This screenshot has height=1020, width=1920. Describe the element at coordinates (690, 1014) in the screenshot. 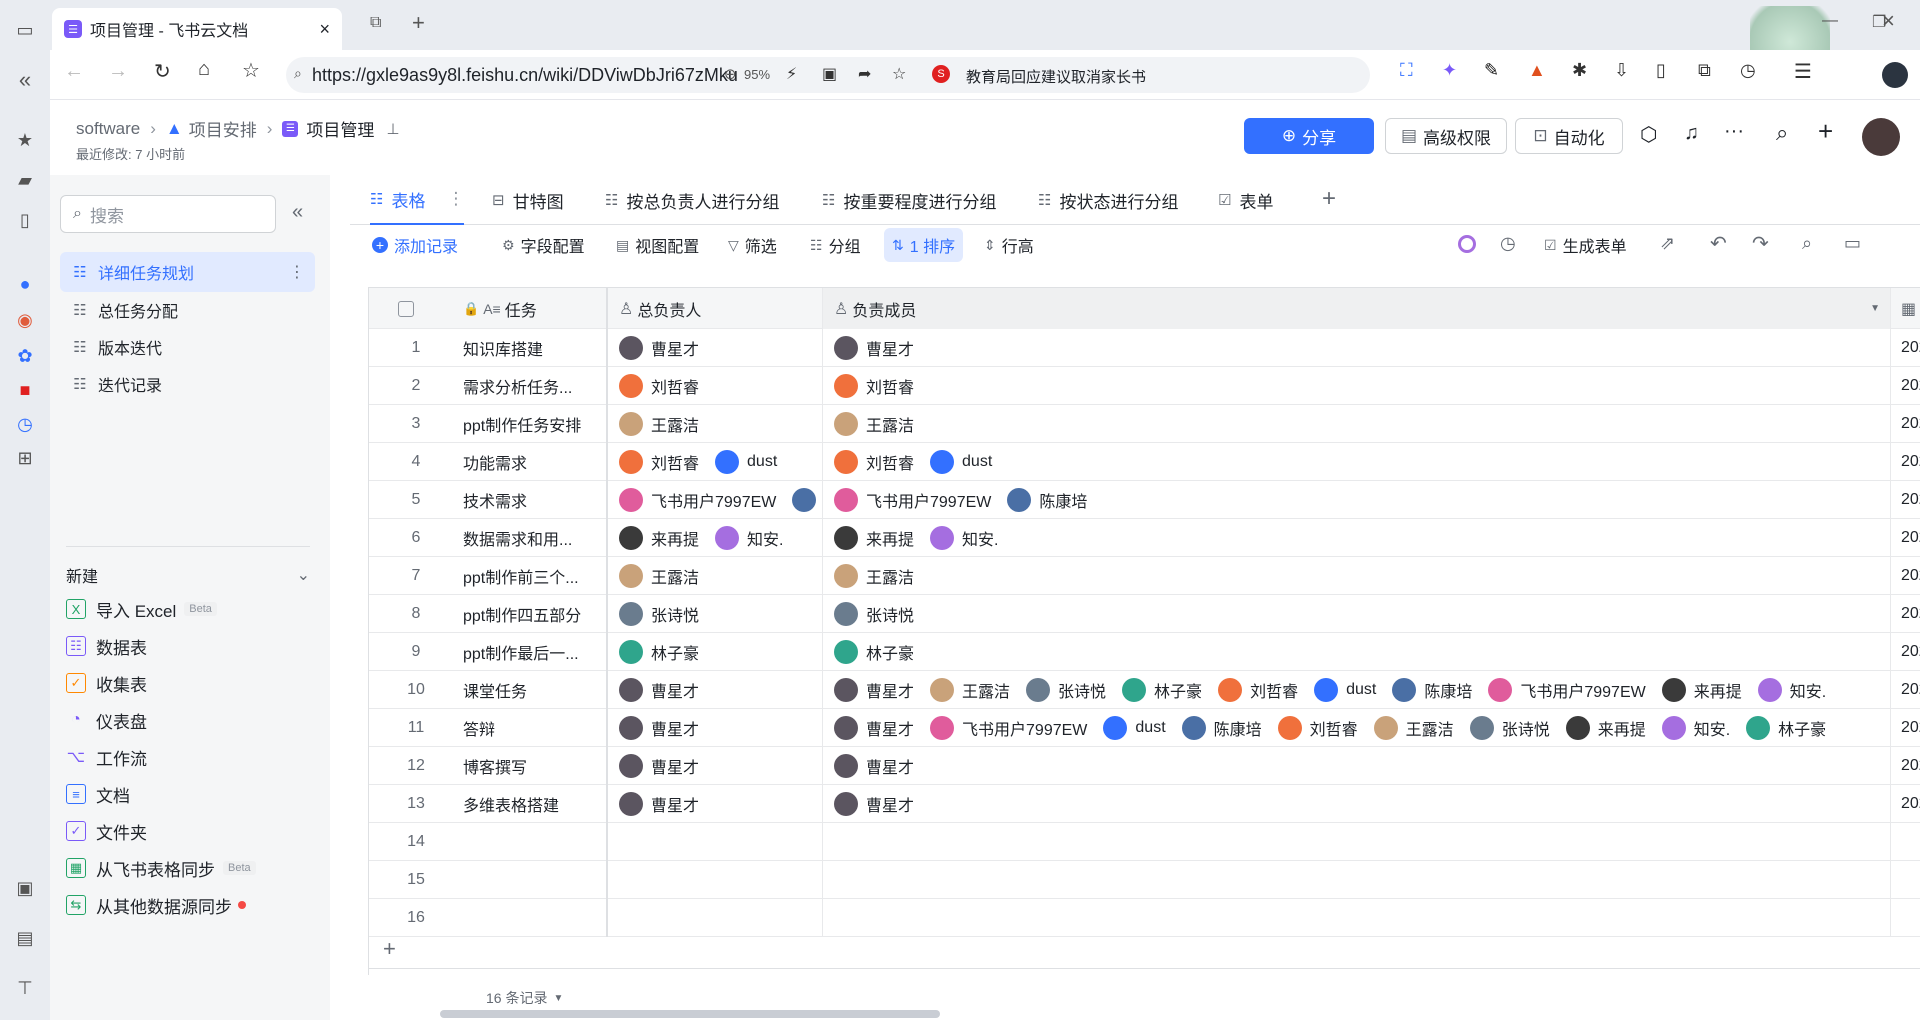

I see `horizontal-scrollbar` at that location.